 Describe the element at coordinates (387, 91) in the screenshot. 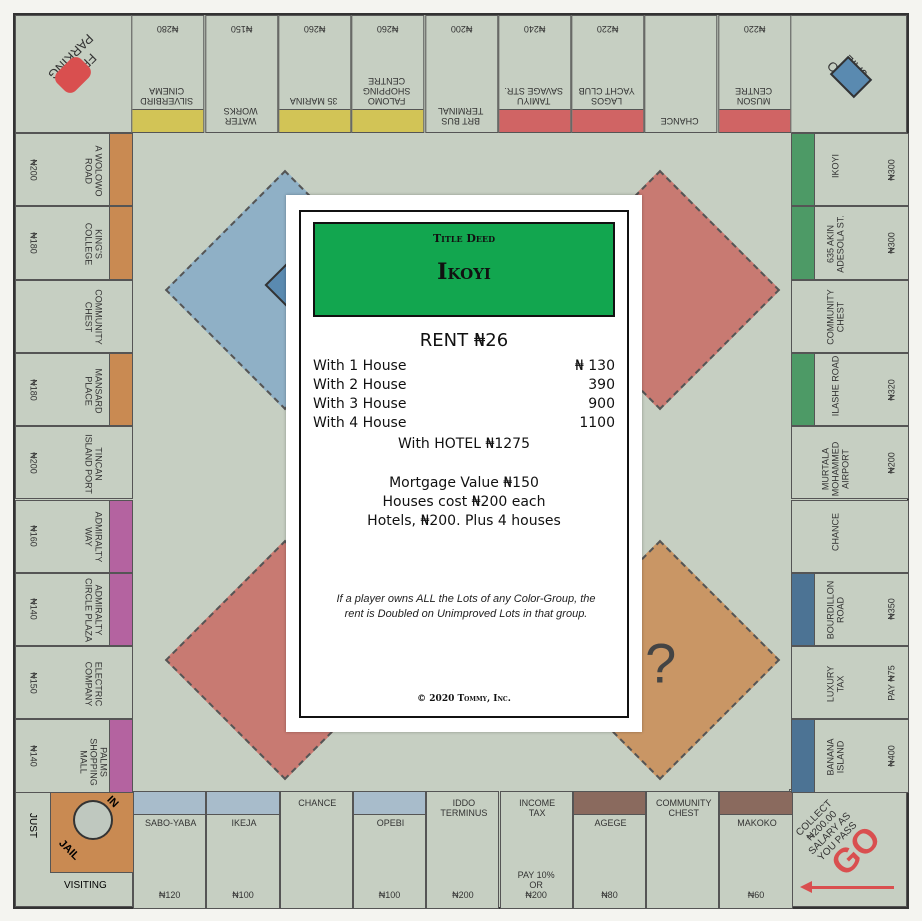

I see `space-name: FALOMO SHOPPING CENTRE` at that location.